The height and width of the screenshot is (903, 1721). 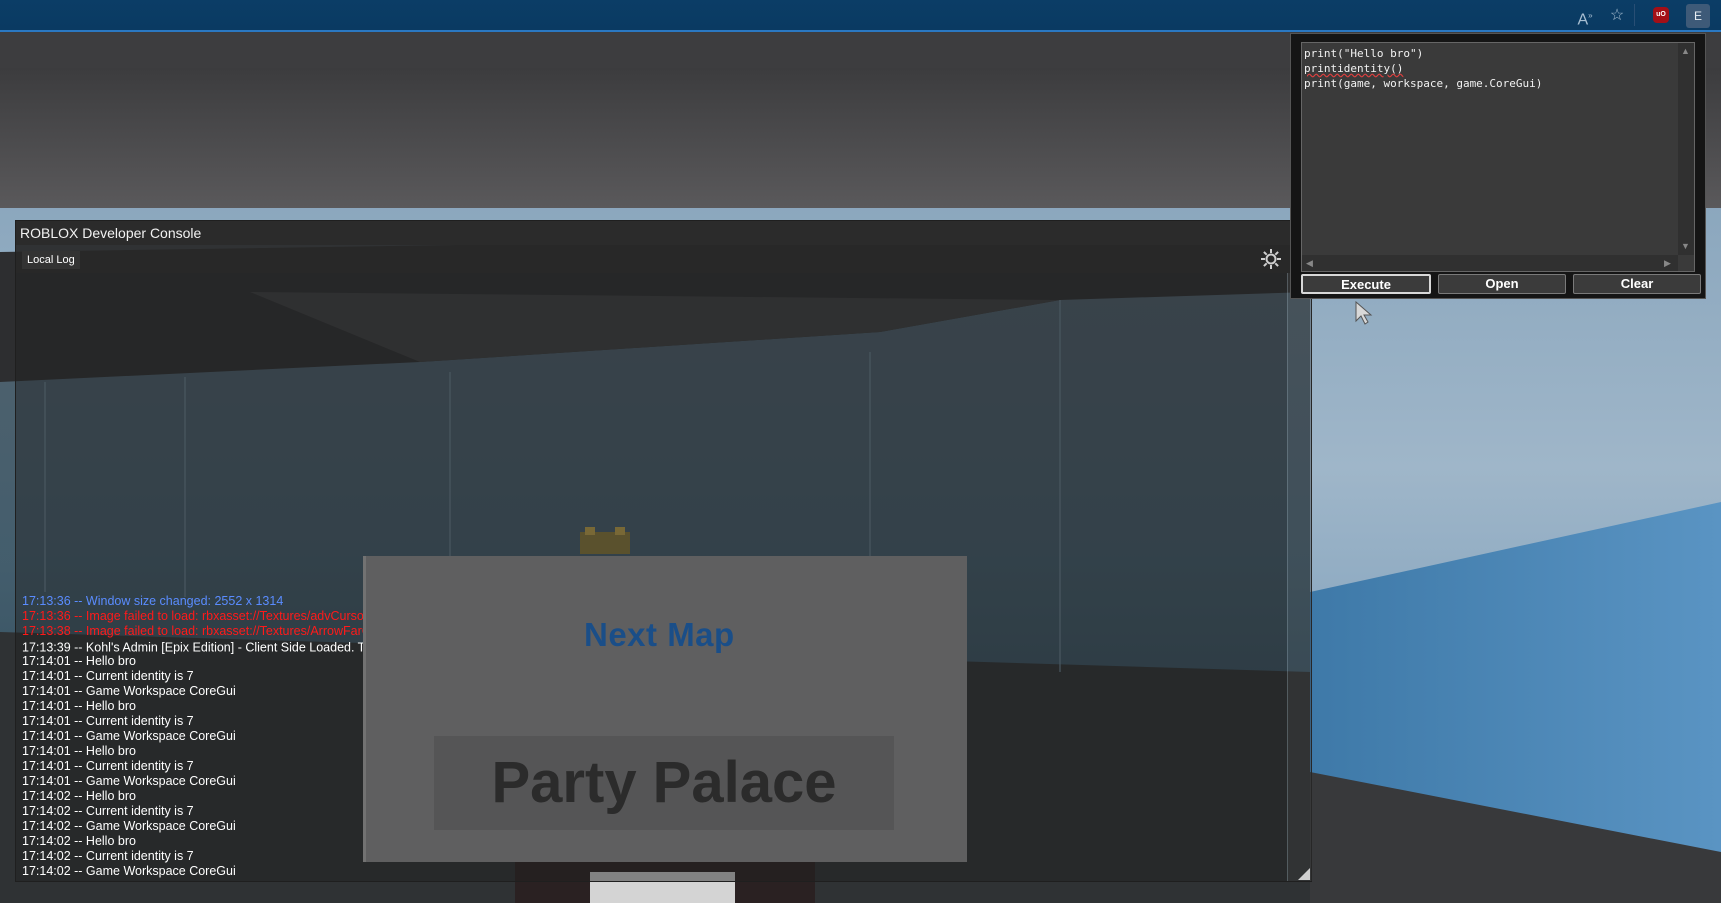 I want to click on toolbar-divider, so click(x=1634, y=15).